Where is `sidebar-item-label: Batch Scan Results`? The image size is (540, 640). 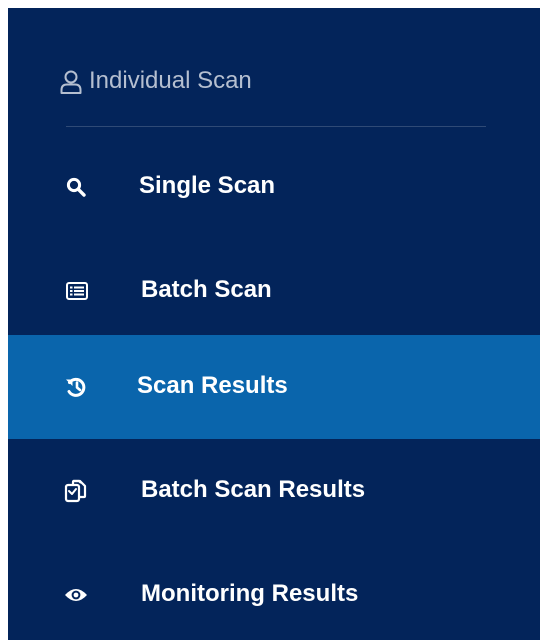
sidebar-item-label: Batch Scan Results is located at coordinates (253, 489).